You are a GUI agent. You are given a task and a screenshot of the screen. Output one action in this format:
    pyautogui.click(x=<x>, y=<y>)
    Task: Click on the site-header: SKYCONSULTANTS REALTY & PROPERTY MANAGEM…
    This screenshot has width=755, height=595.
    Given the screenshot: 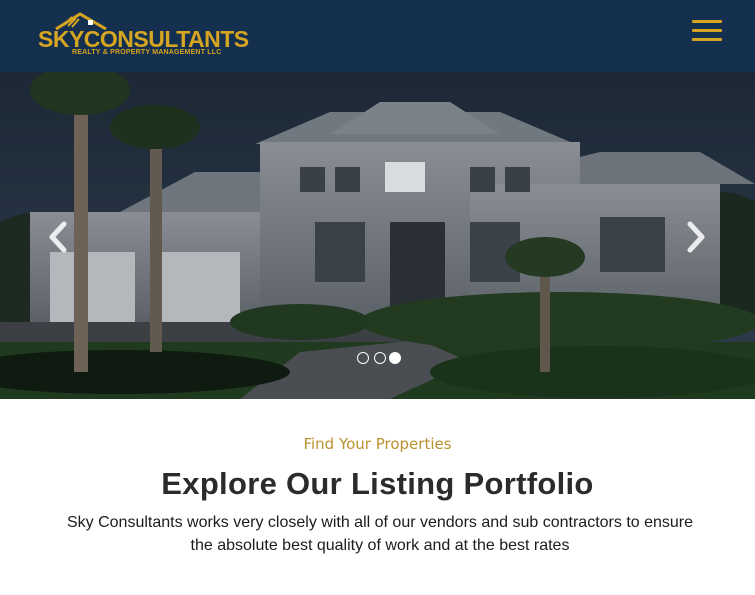 What is the action you would take?
    pyautogui.click(x=377, y=36)
    